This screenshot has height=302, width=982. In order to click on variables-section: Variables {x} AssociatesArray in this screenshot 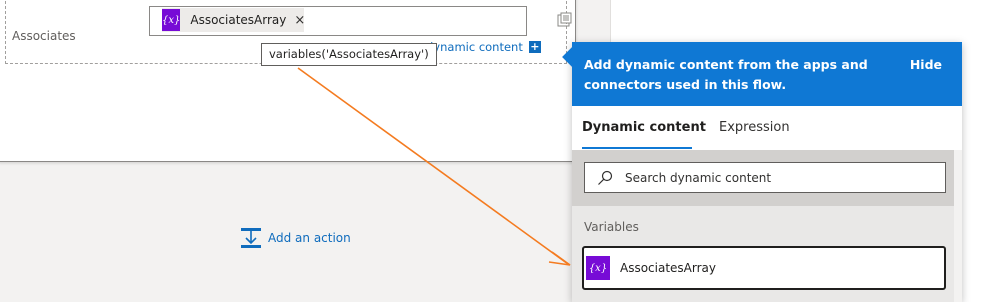, I will do `click(767, 254)`.